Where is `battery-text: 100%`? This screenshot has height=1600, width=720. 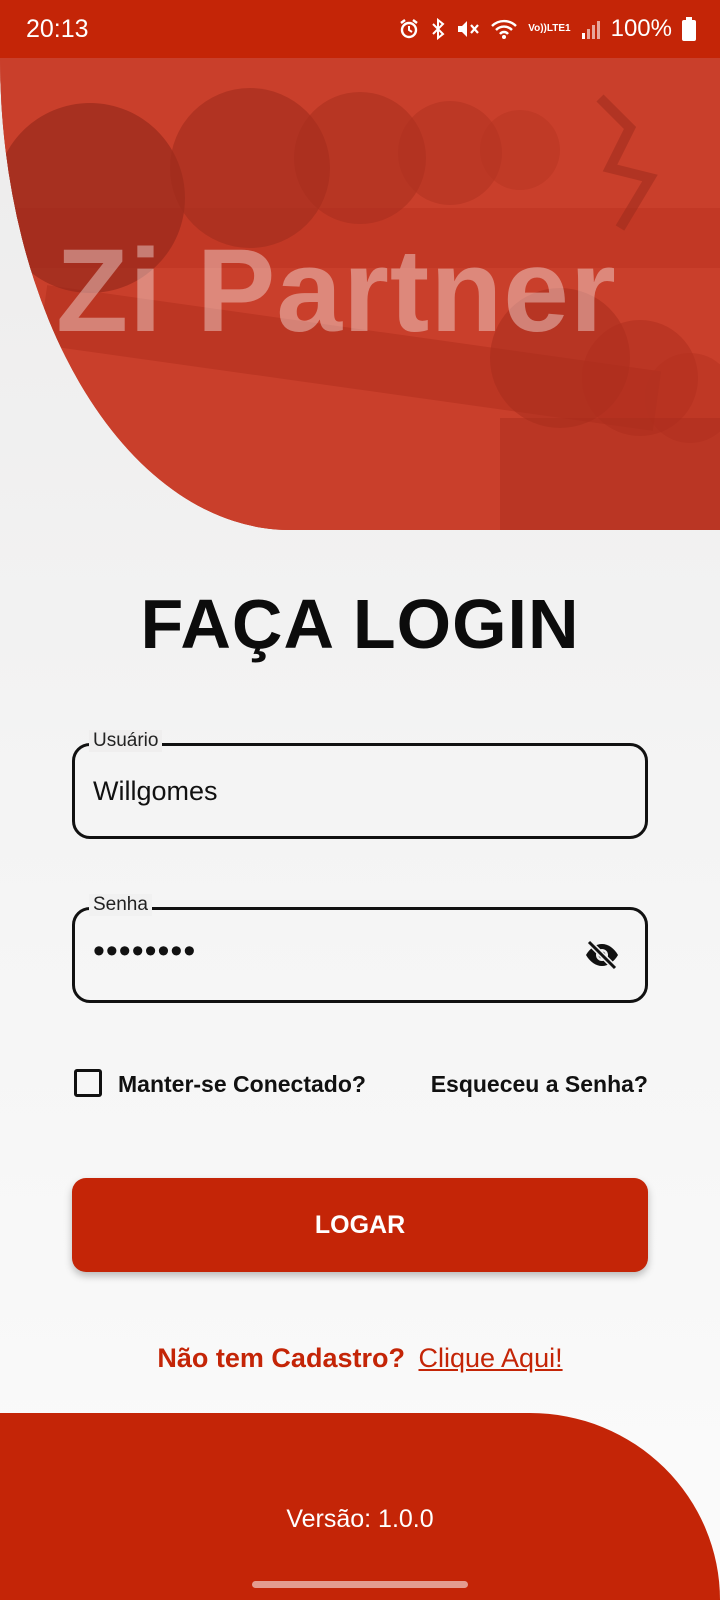 battery-text: 100% is located at coordinates (641, 28).